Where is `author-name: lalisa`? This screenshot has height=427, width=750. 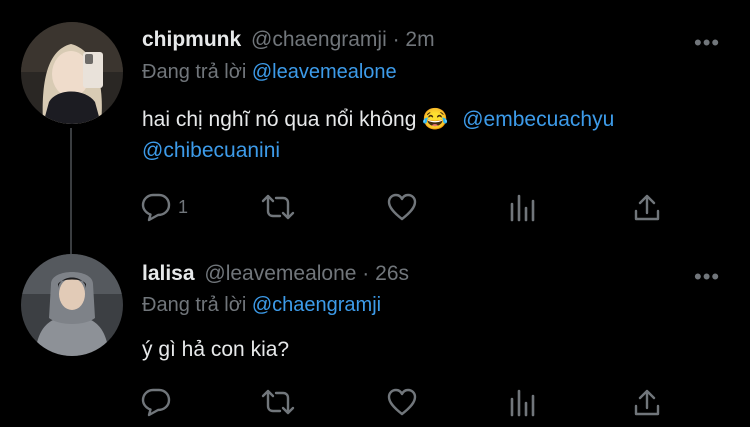 author-name: lalisa is located at coordinates (168, 273).